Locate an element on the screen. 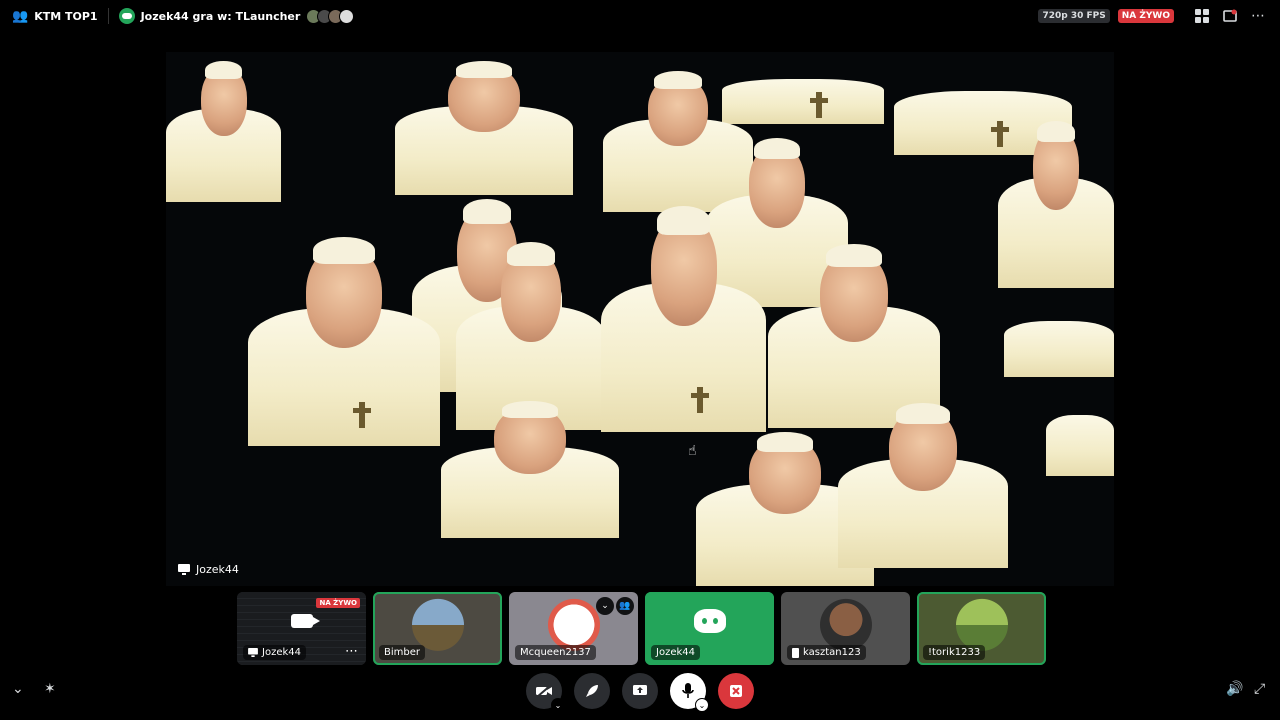 The height and width of the screenshot is (720, 1280). call-controls: ⌄ ⌄ is located at coordinates (640, 692).